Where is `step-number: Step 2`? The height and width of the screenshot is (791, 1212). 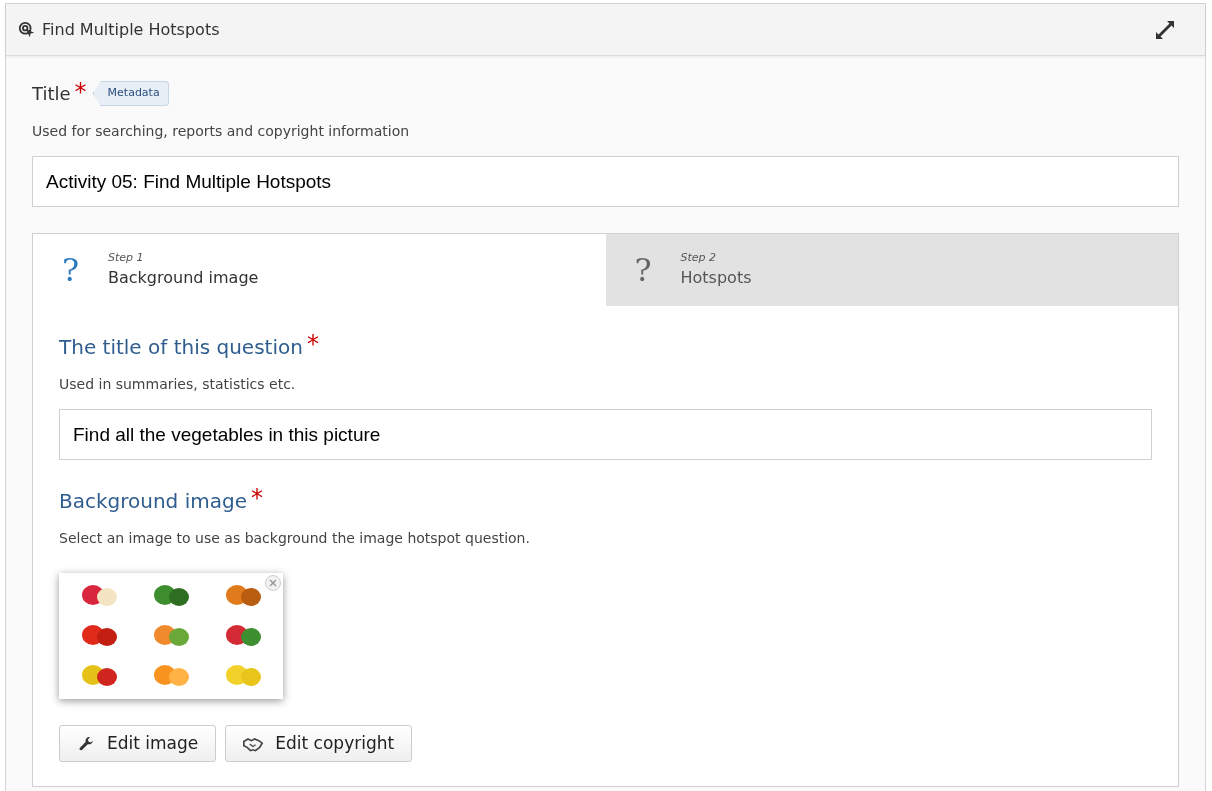
step-number: Step 2 is located at coordinates (699, 257).